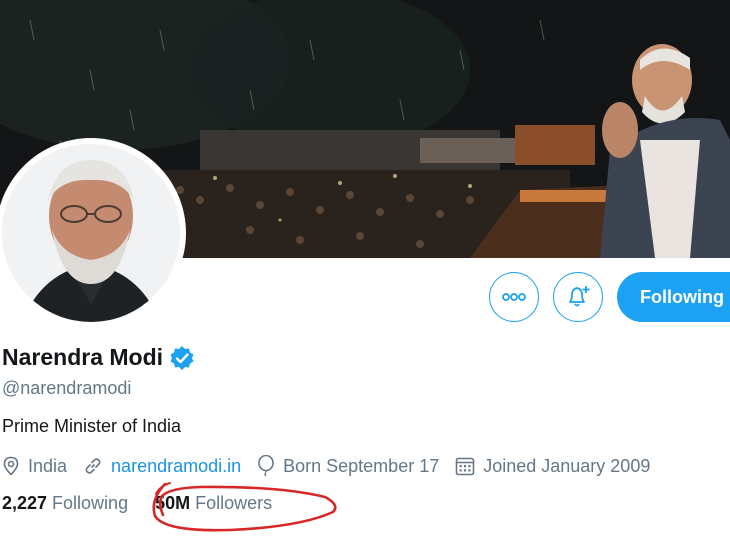  I want to click on followers-stat: 50M Followers, so click(213, 503).